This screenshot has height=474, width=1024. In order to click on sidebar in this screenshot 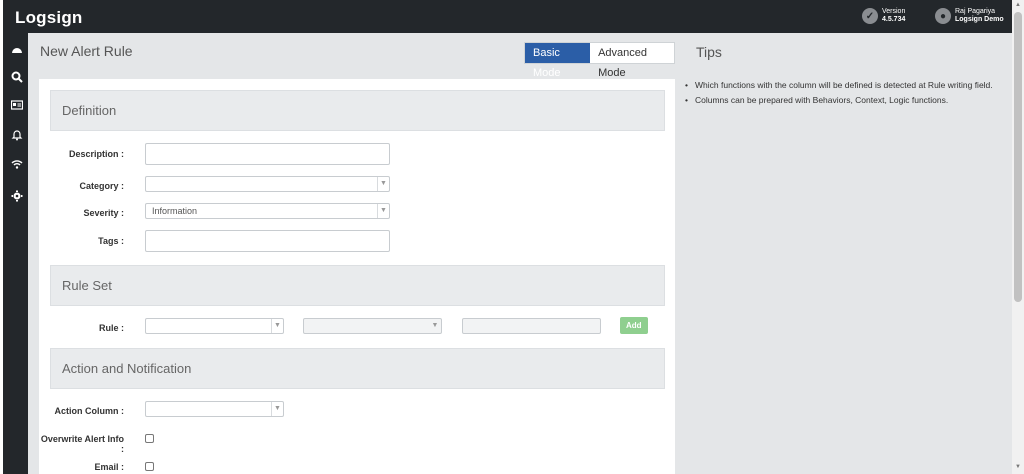, I will do `click(14, 253)`.